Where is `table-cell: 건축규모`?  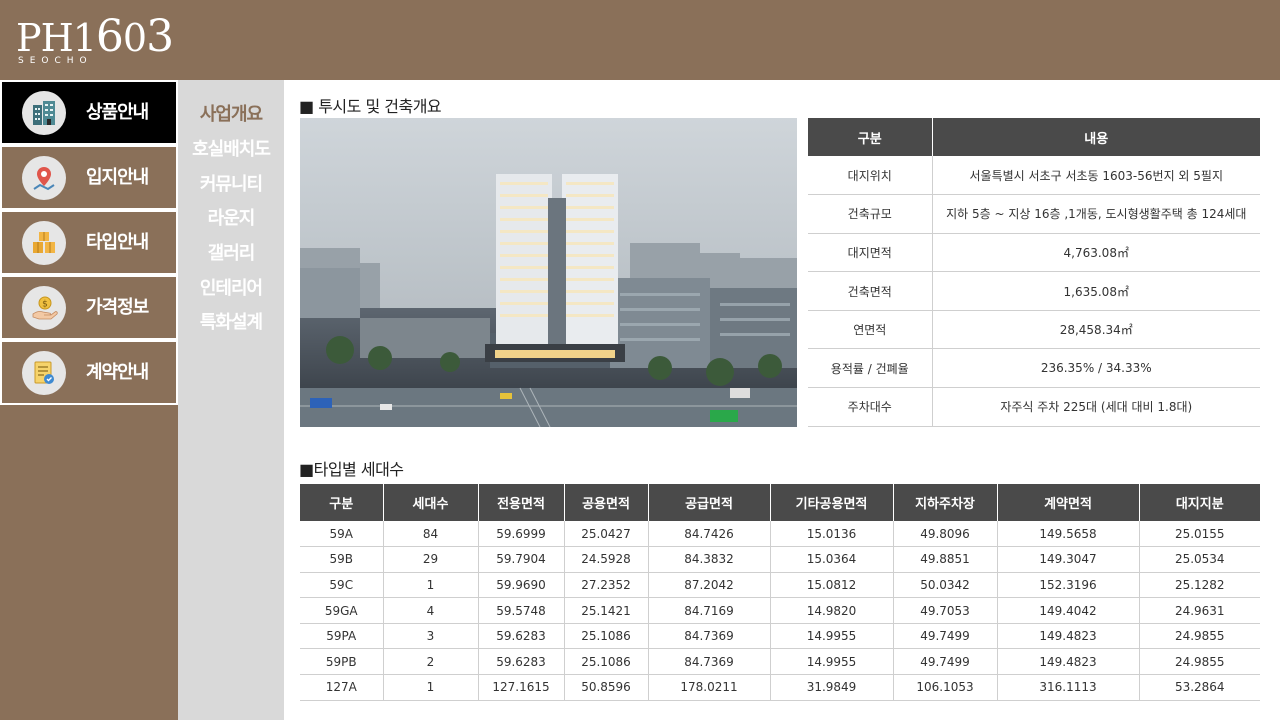 table-cell: 건축규모 is located at coordinates (870, 214).